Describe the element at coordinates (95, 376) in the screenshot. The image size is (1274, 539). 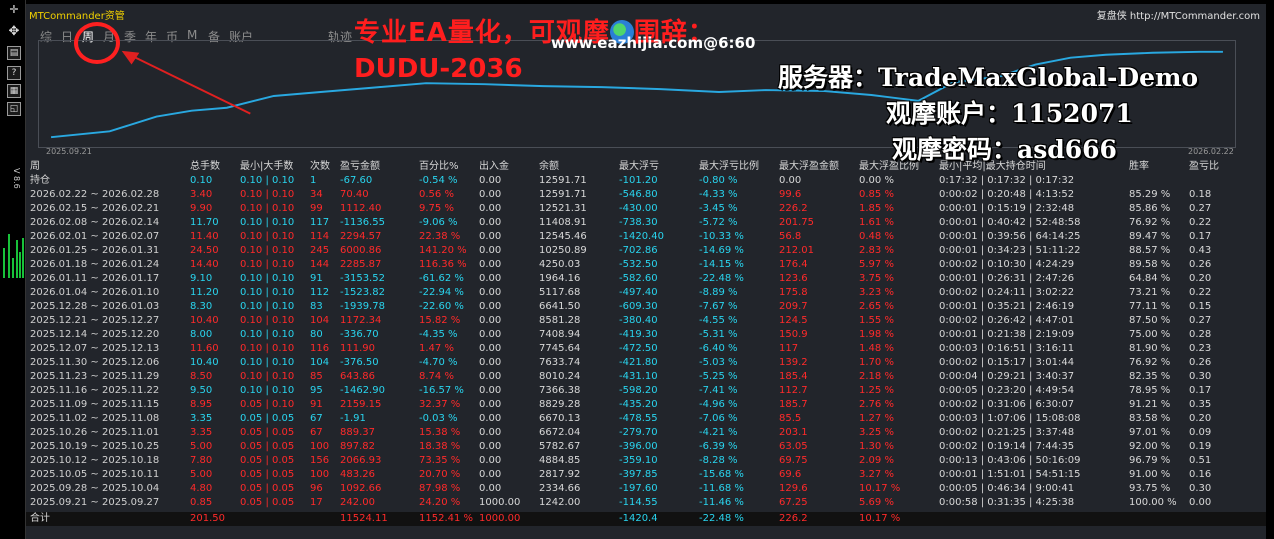
I see `table-row-cell: 2025.11.23 ~ 2025.11.29` at that location.